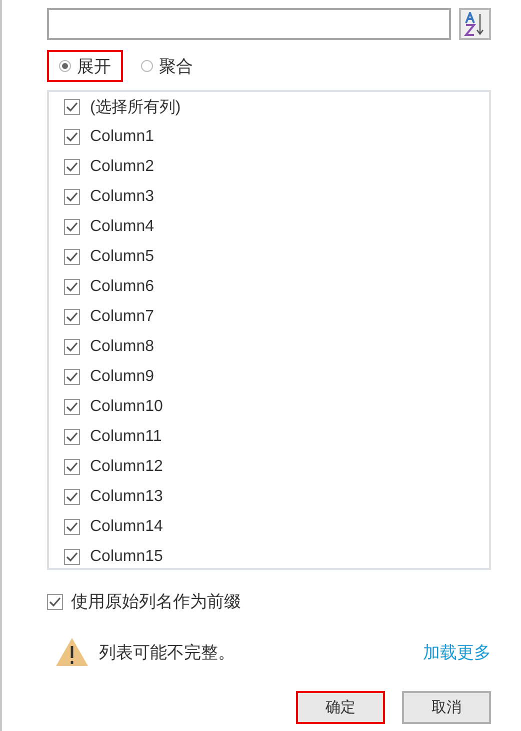 This screenshot has height=731, width=521. I want to click on warning-text: 列表可能不完整。, so click(167, 653).